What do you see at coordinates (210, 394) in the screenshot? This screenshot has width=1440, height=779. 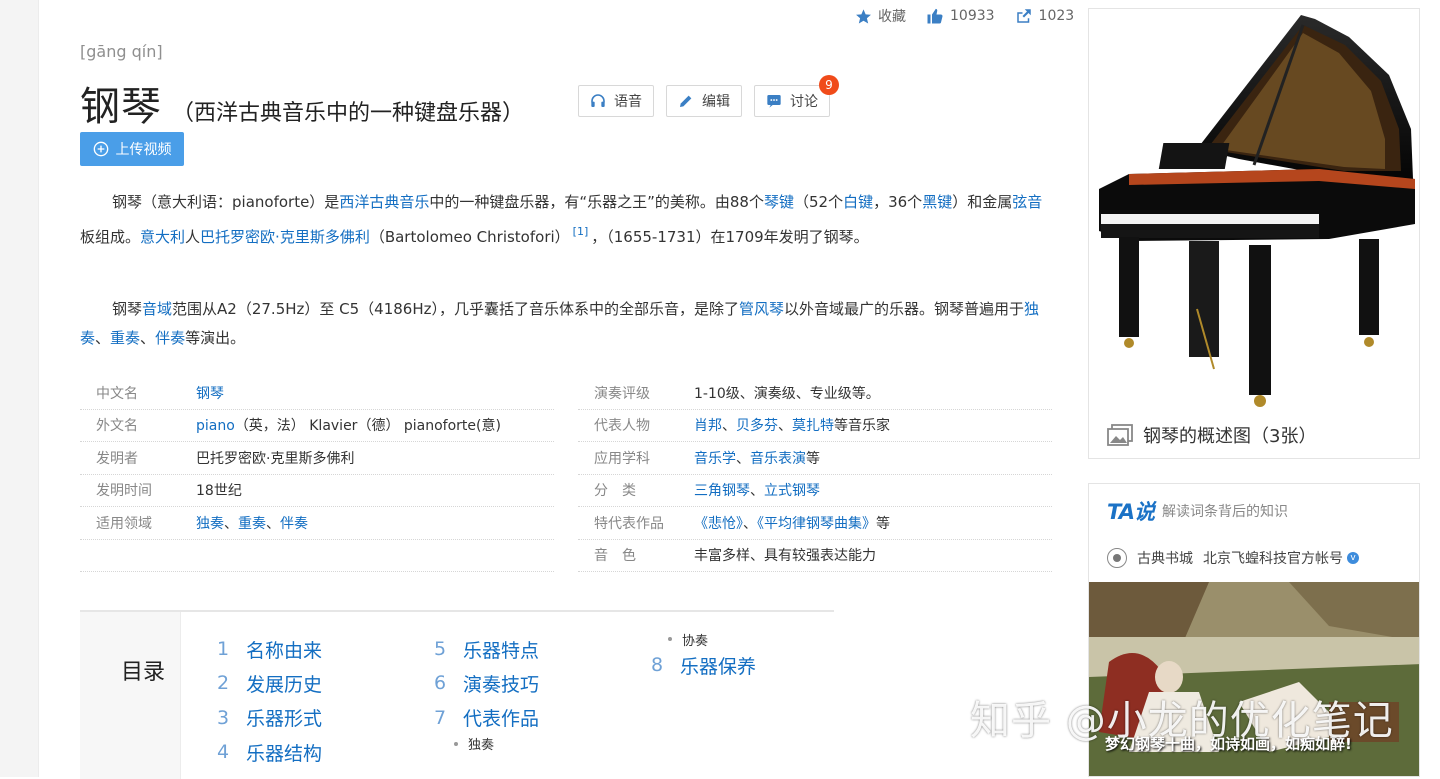 I see `info-link: 钢琴` at bounding box center [210, 394].